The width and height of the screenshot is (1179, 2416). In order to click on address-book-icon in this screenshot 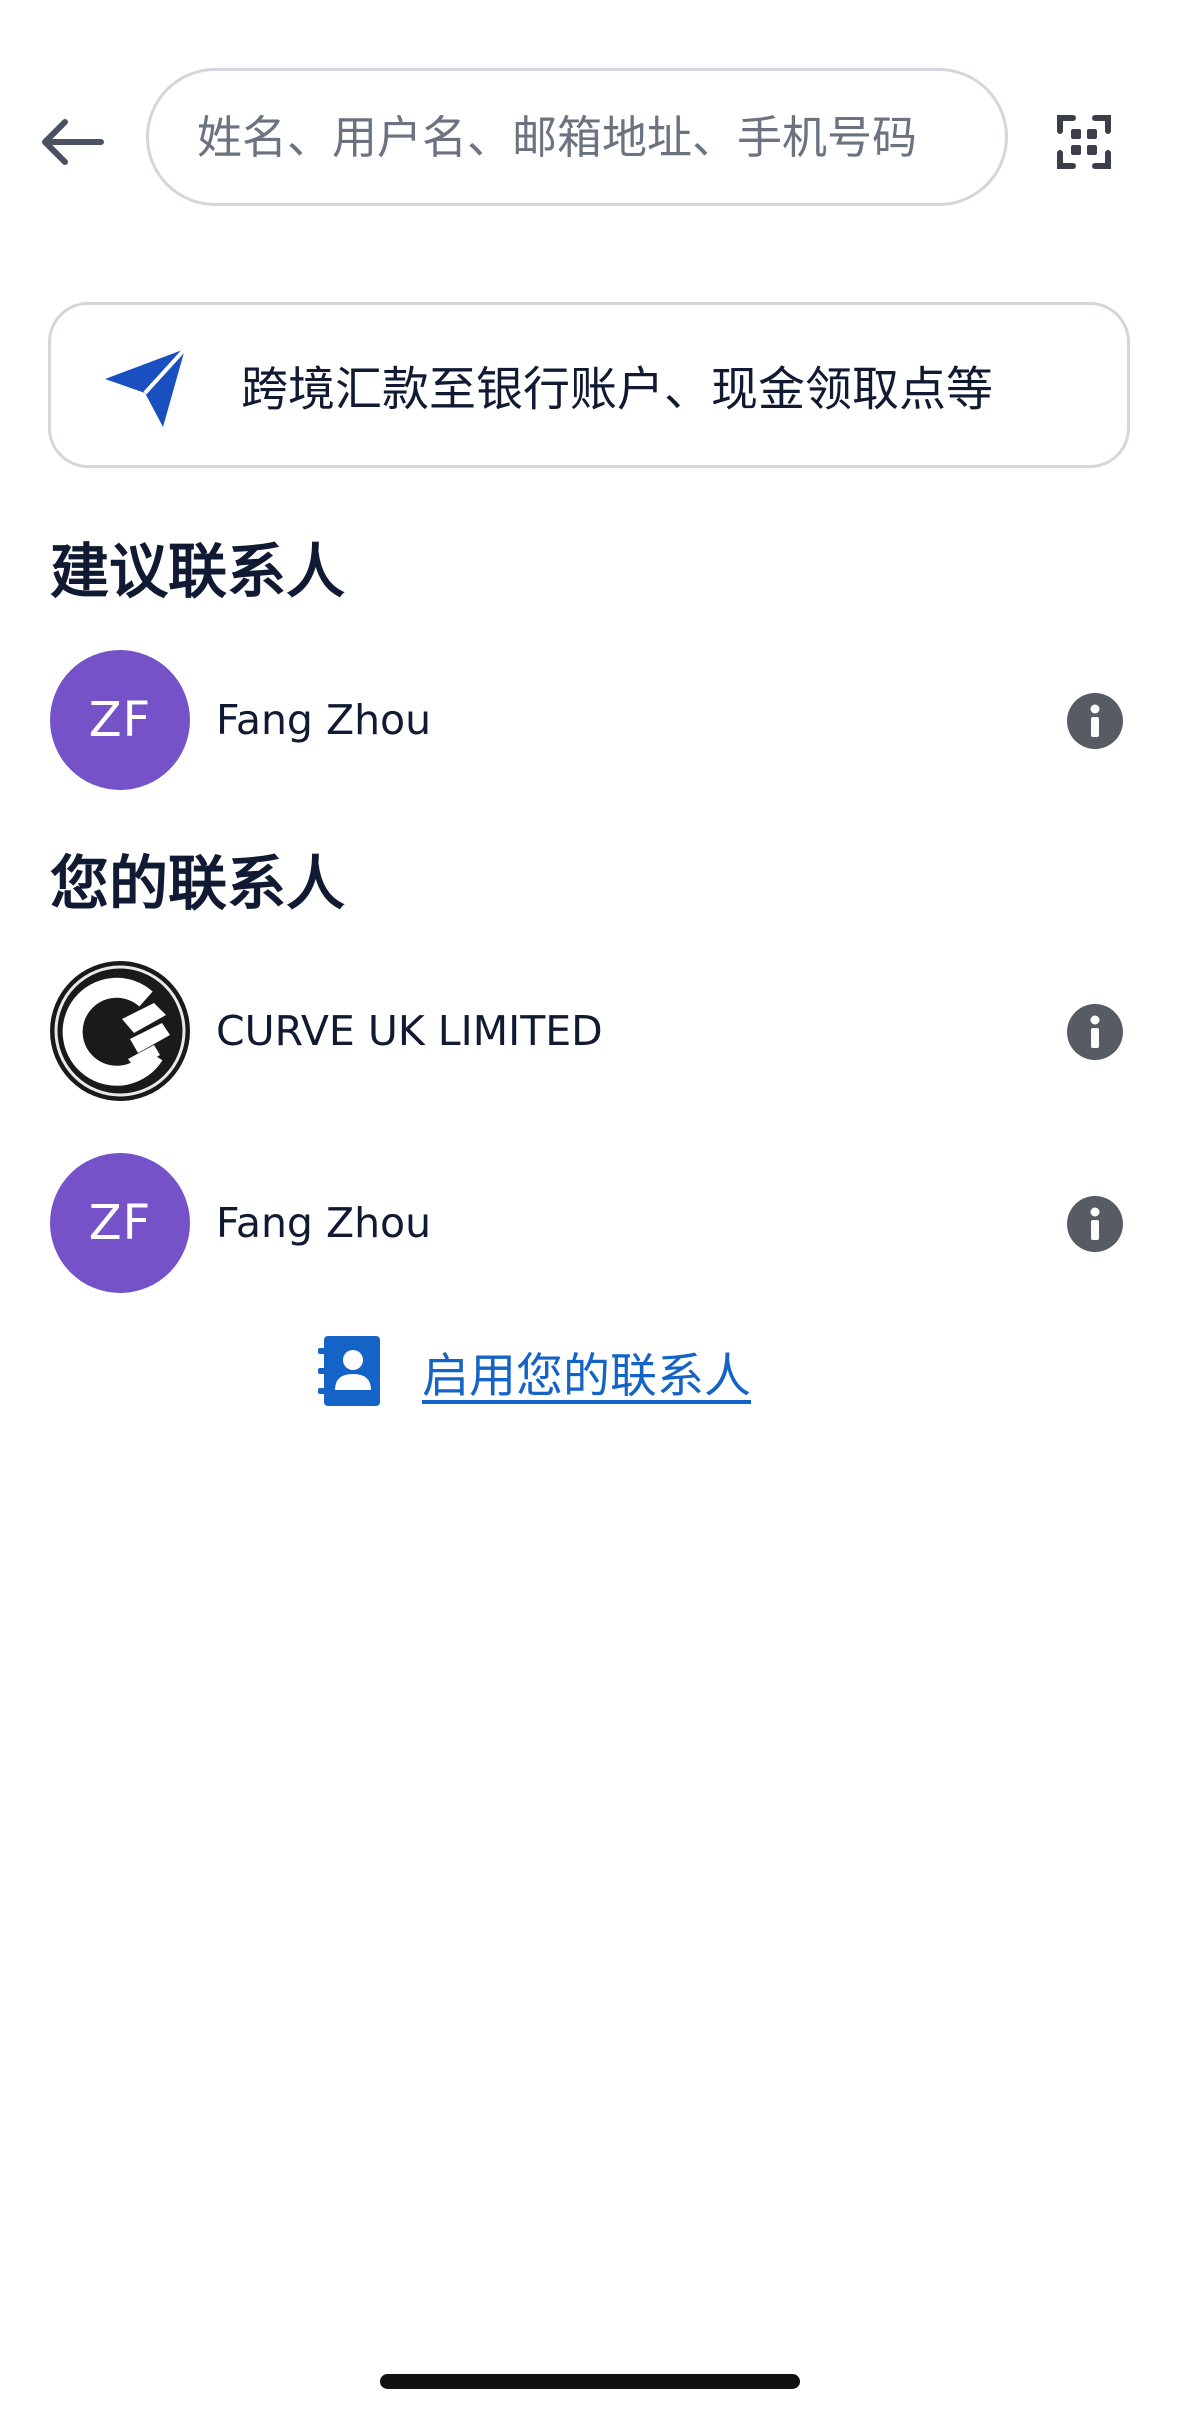, I will do `click(349, 1371)`.